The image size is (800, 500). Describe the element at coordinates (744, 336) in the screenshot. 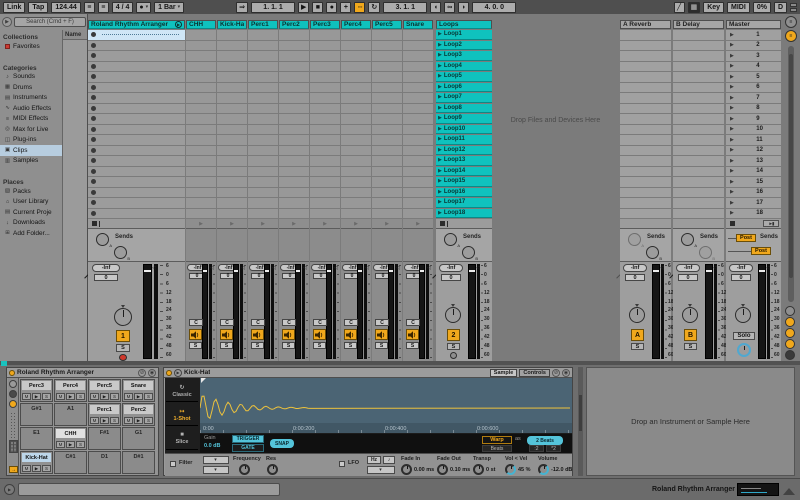

I see `master-solo-button: Solo` at that location.